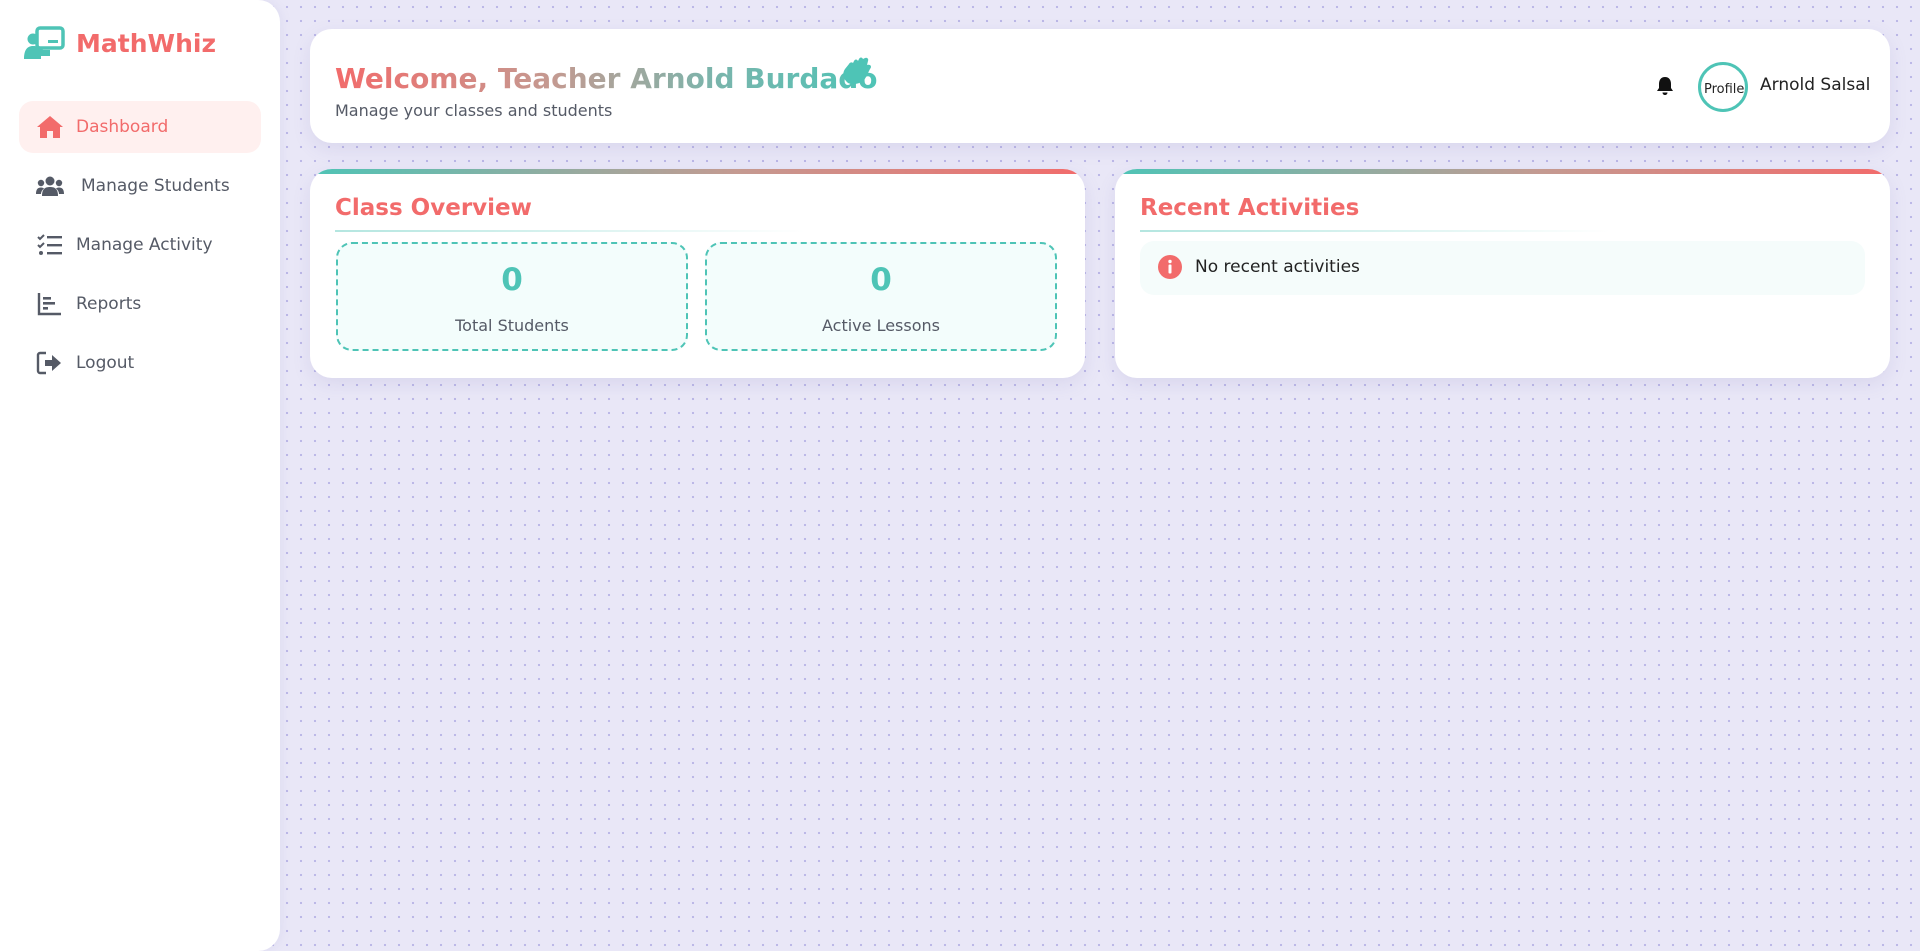  What do you see at coordinates (433, 208) in the screenshot?
I see `class-overview-title: Class Overview` at bounding box center [433, 208].